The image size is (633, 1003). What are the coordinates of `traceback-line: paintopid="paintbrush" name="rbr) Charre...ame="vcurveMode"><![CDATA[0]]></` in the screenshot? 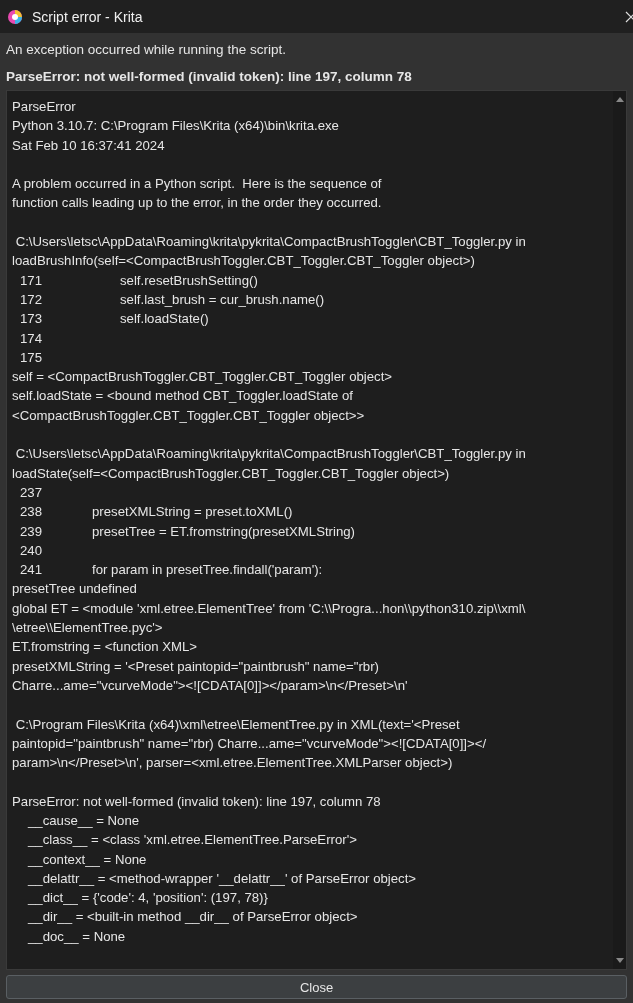 It's located at (249, 743).